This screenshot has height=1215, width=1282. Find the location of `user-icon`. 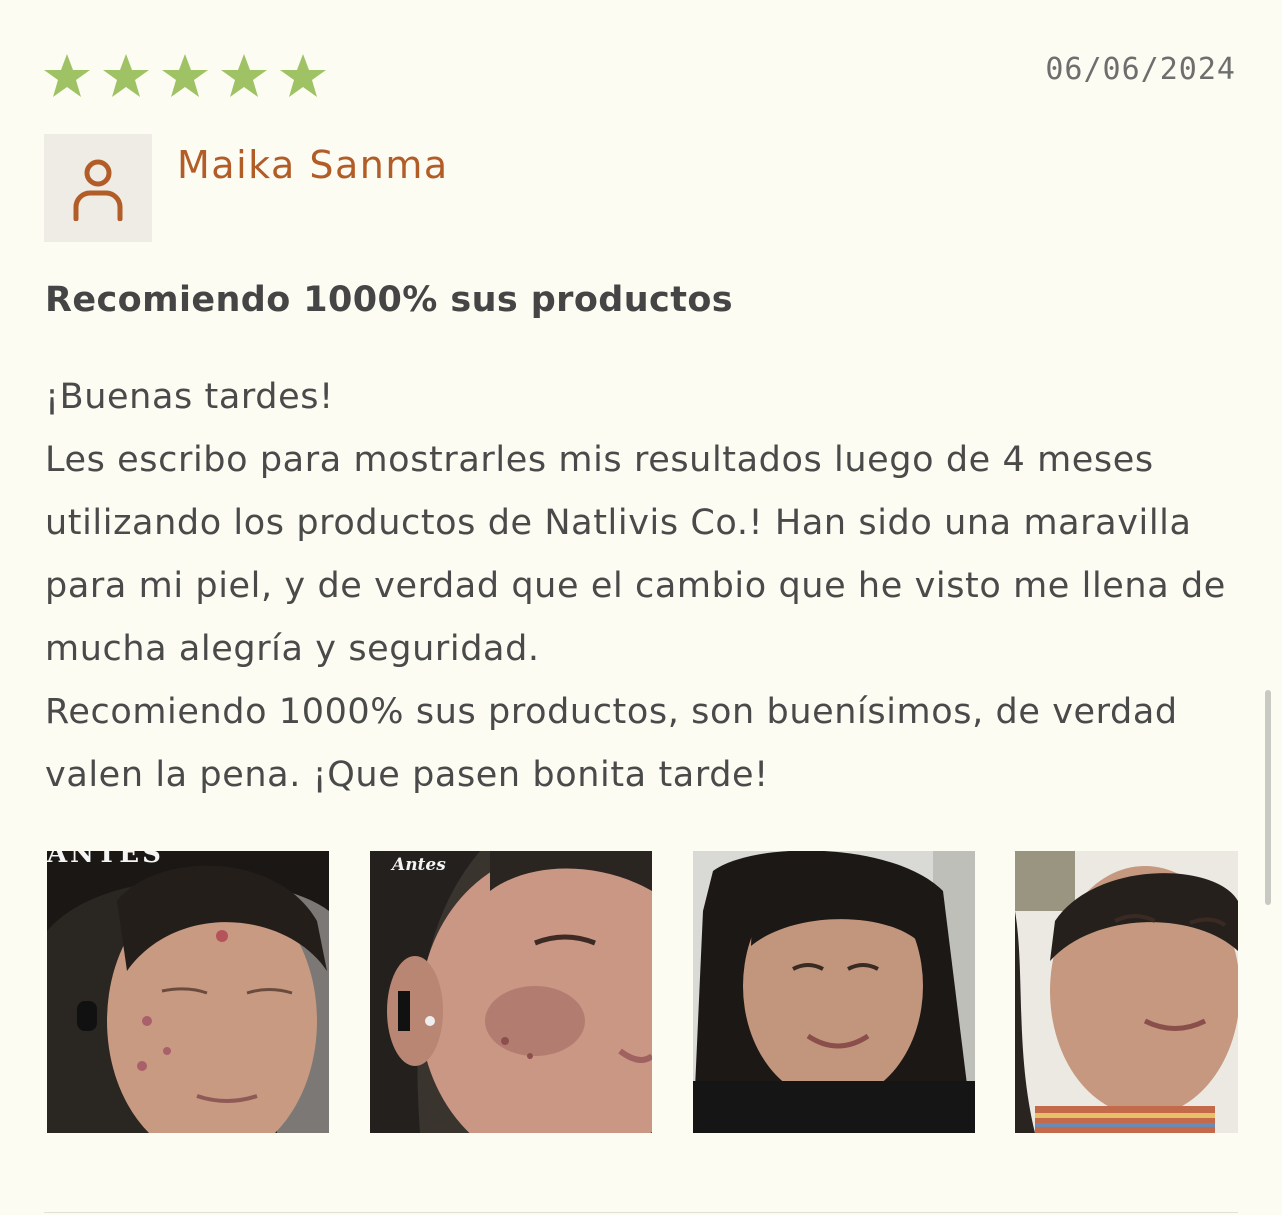

user-icon is located at coordinates (98, 190).